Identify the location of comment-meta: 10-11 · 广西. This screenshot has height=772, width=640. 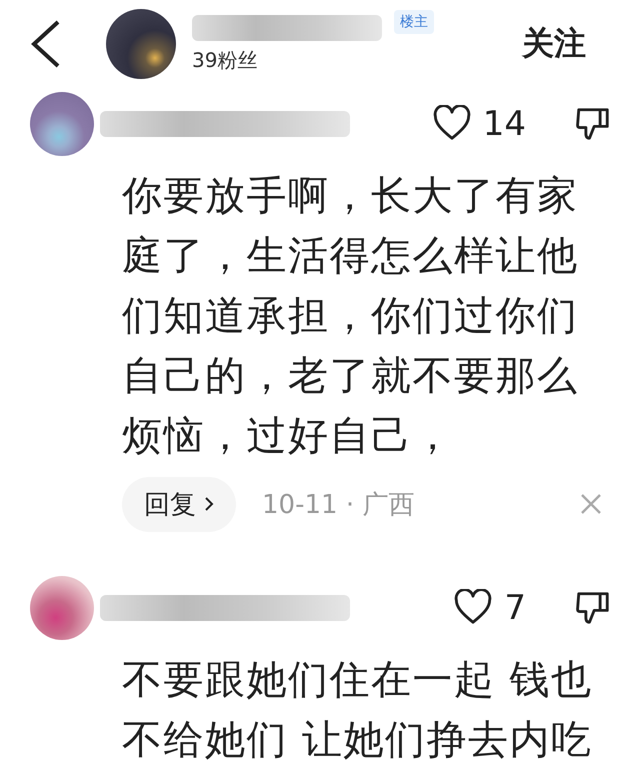
(338, 505).